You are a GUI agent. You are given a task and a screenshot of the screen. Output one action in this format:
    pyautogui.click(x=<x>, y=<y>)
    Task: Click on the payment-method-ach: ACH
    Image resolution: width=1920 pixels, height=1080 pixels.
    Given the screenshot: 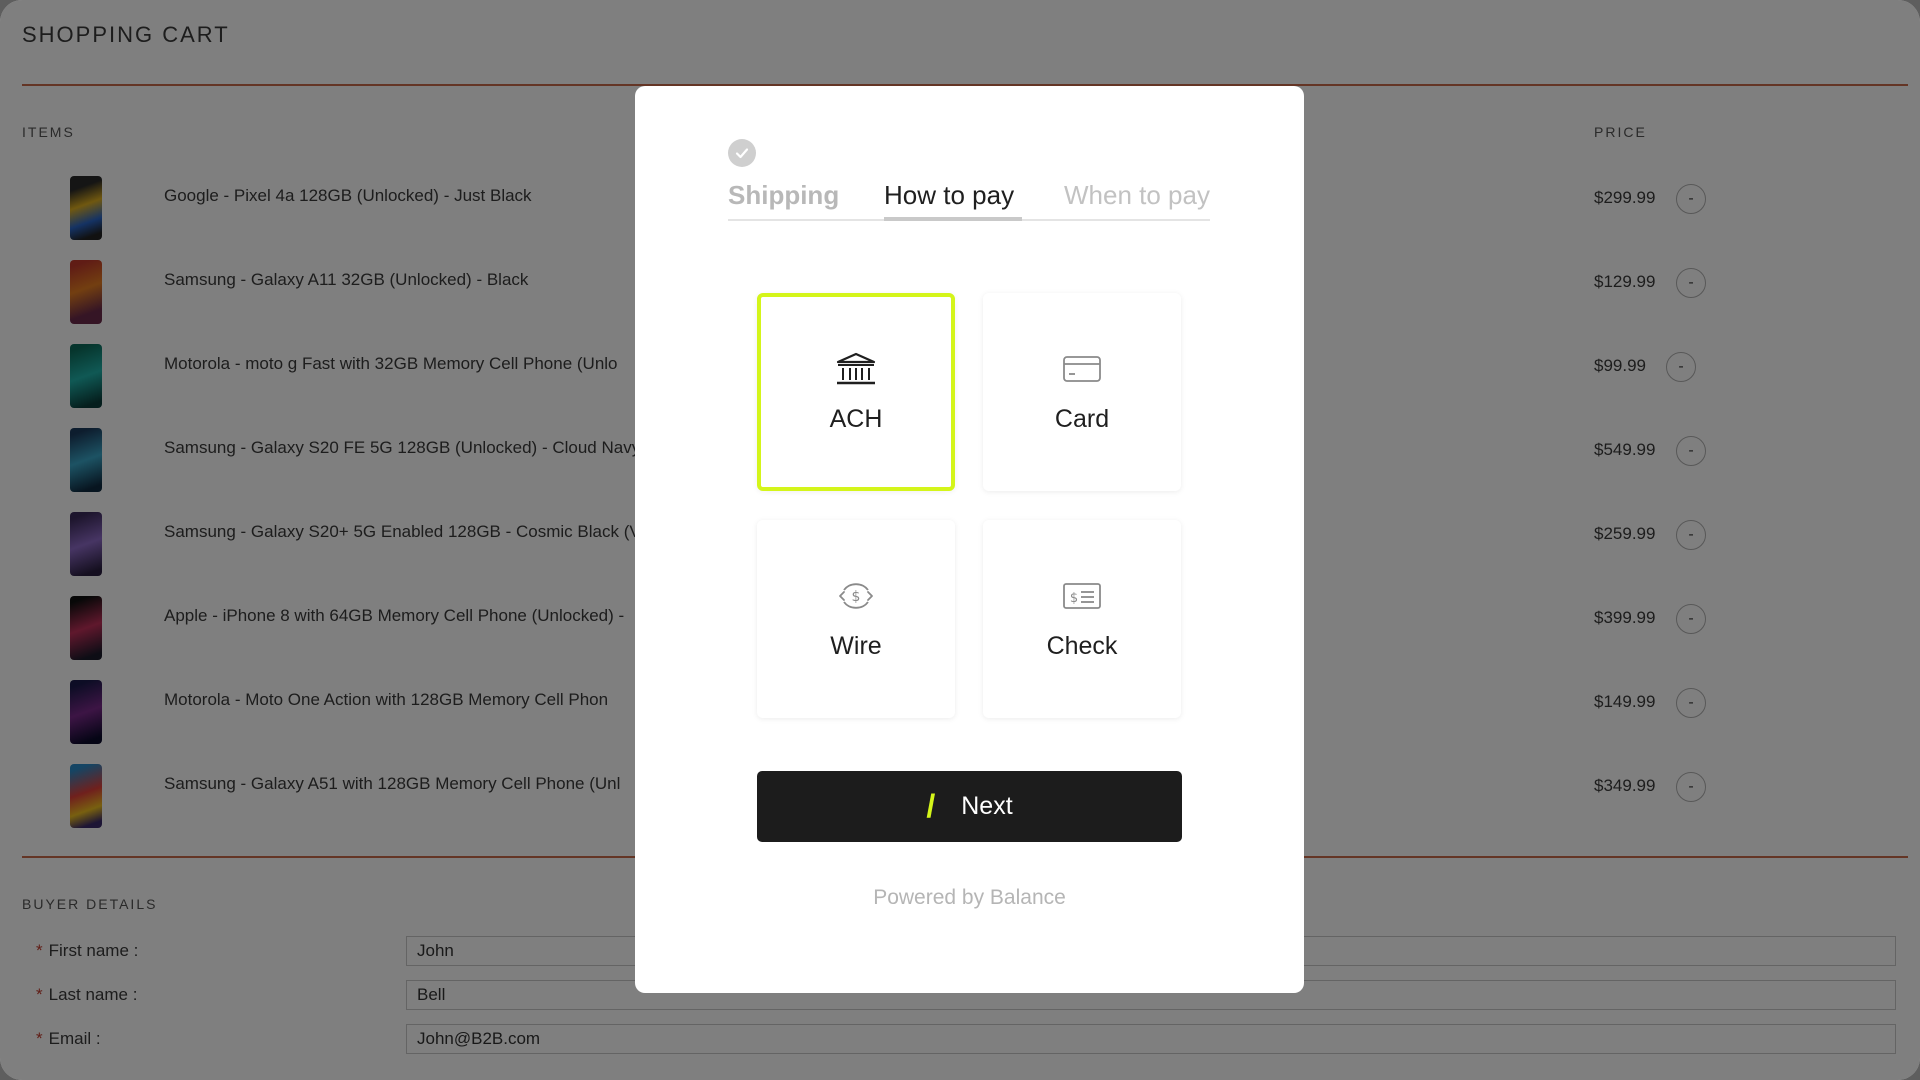 What is the action you would take?
    pyautogui.click(x=856, y=392)
    